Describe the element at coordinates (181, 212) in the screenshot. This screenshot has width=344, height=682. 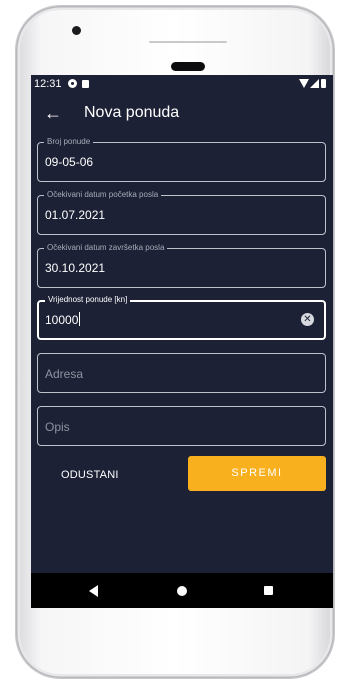
I see `start-date-field: Očekivani datum početka posla 01.07.2021` at that location.